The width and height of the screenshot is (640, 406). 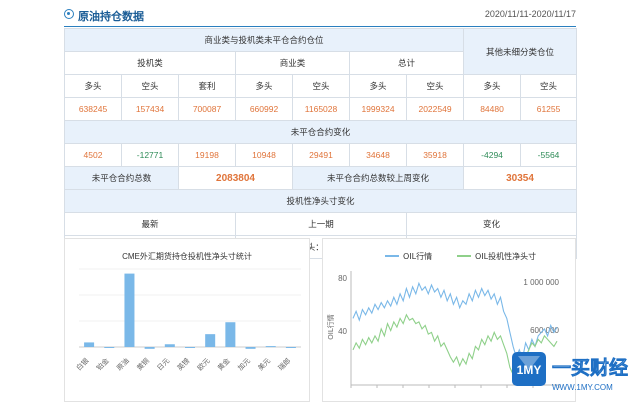 What do you see at coordinates (342, 331) in the screenshot?
I see `tick-label: 40` at bounding box center [342, 331].